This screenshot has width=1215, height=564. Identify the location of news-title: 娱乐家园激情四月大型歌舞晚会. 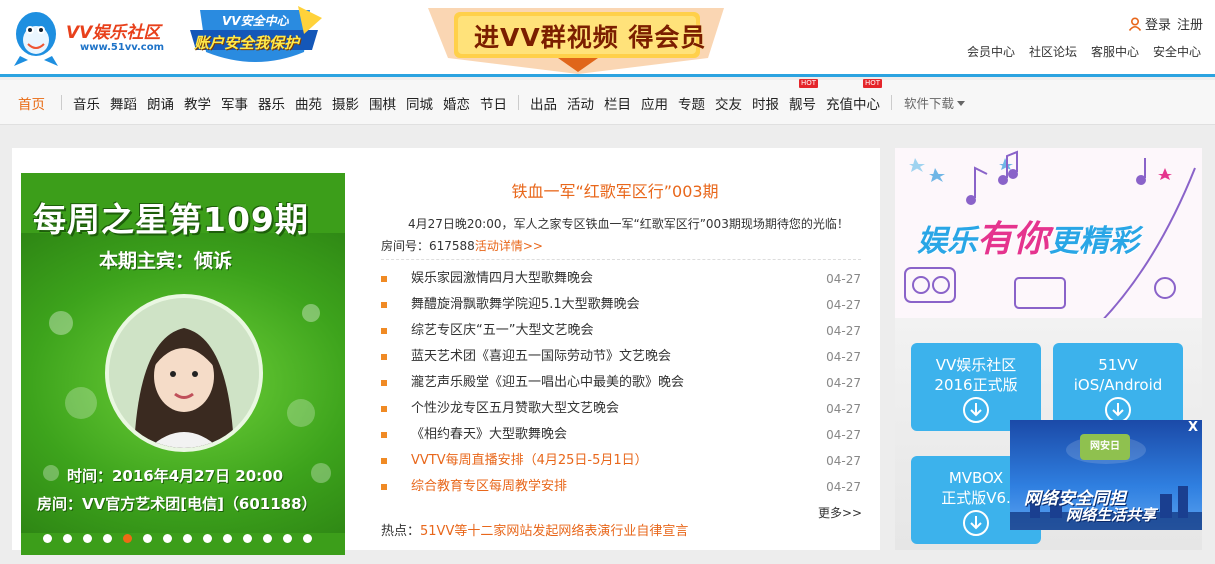
(502, 279).